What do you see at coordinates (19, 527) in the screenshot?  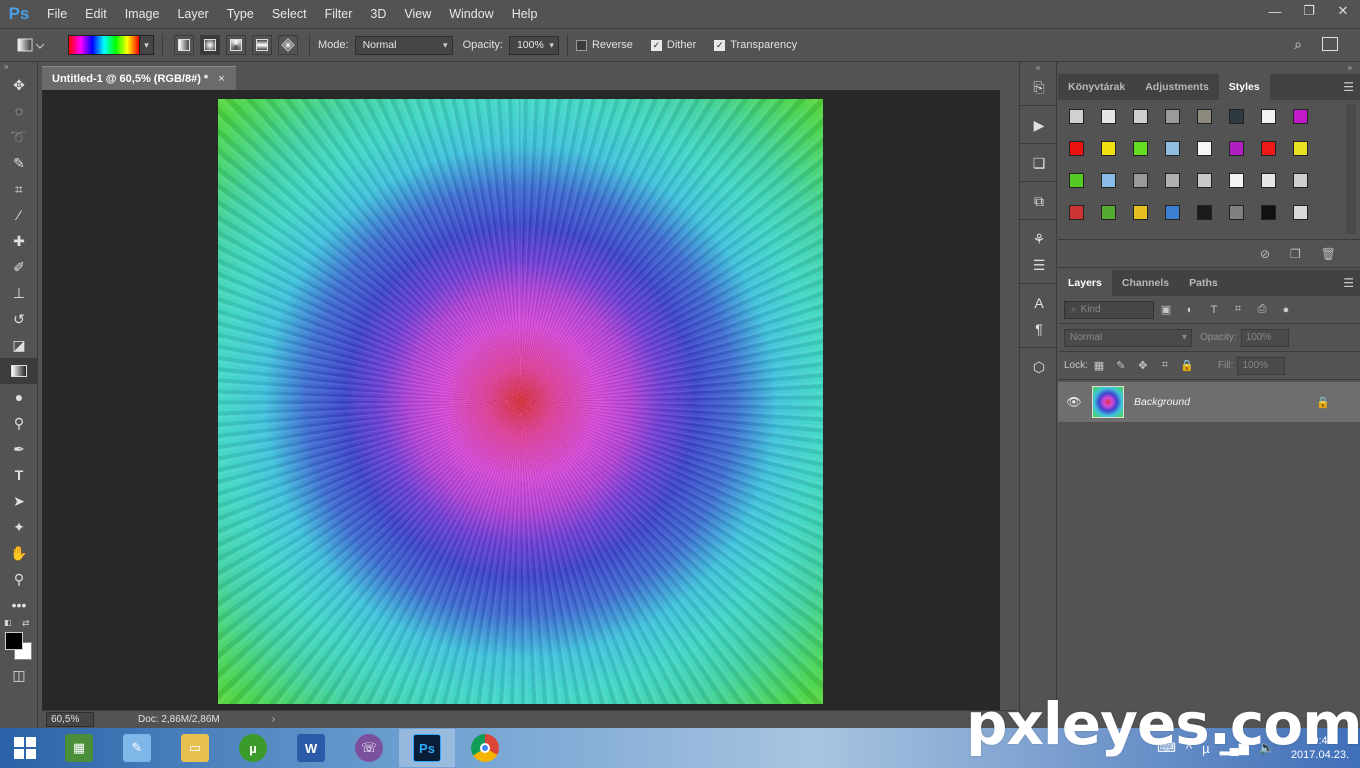 I see `custom-shape-tool-icon: ✦` at bounding box center [19, 527].